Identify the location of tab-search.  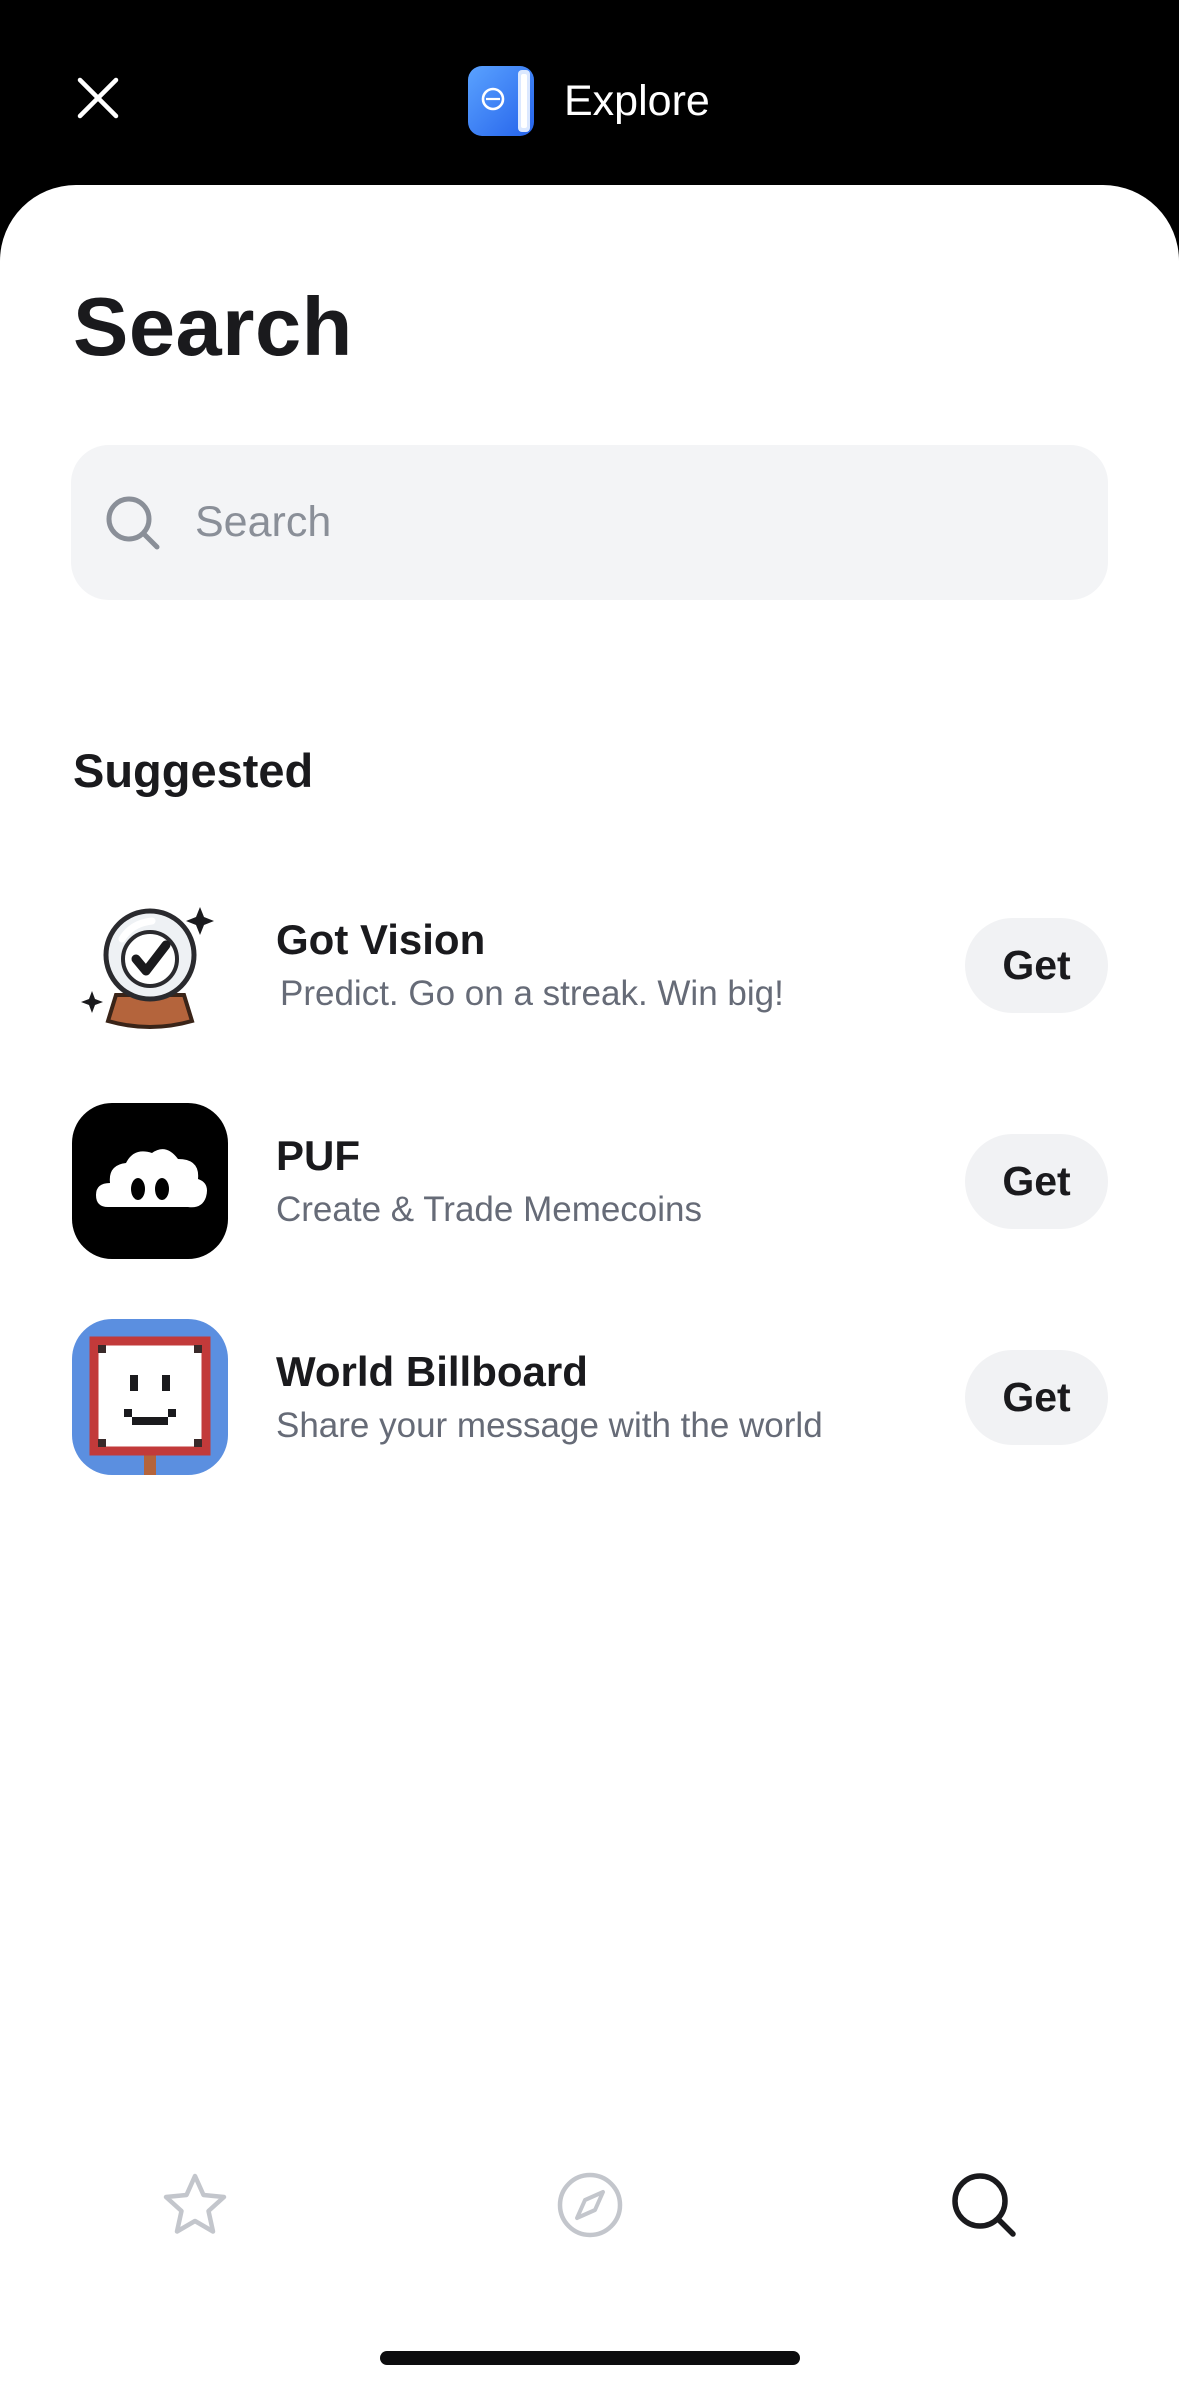
(984, 2205).